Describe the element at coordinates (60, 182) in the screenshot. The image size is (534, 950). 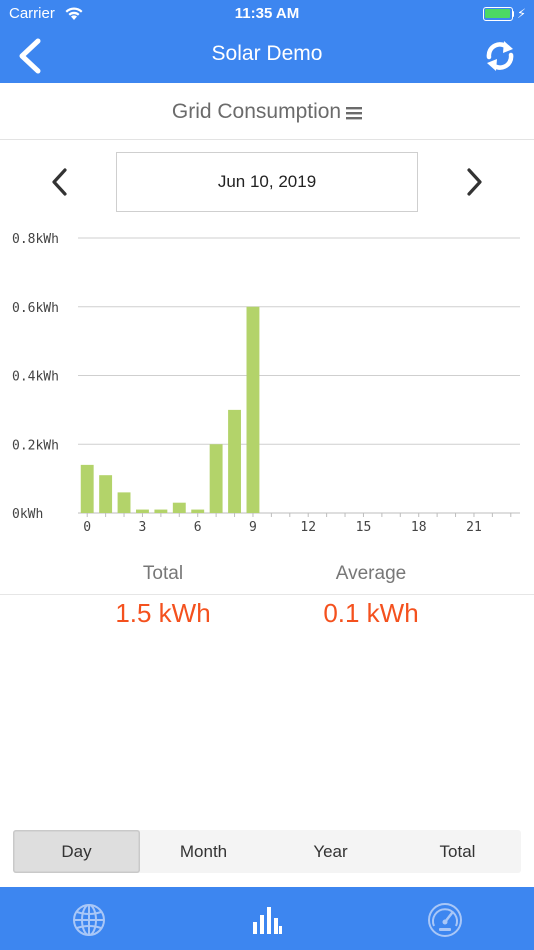
I see `previous-date-chevron-icon` at that location.